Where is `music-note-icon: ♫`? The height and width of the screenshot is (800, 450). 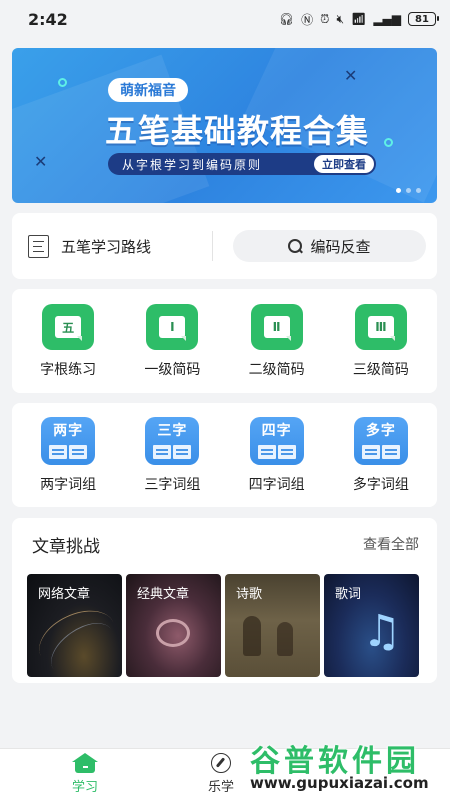 music-note-icon: ♫ is located at coordinates (382, 631).